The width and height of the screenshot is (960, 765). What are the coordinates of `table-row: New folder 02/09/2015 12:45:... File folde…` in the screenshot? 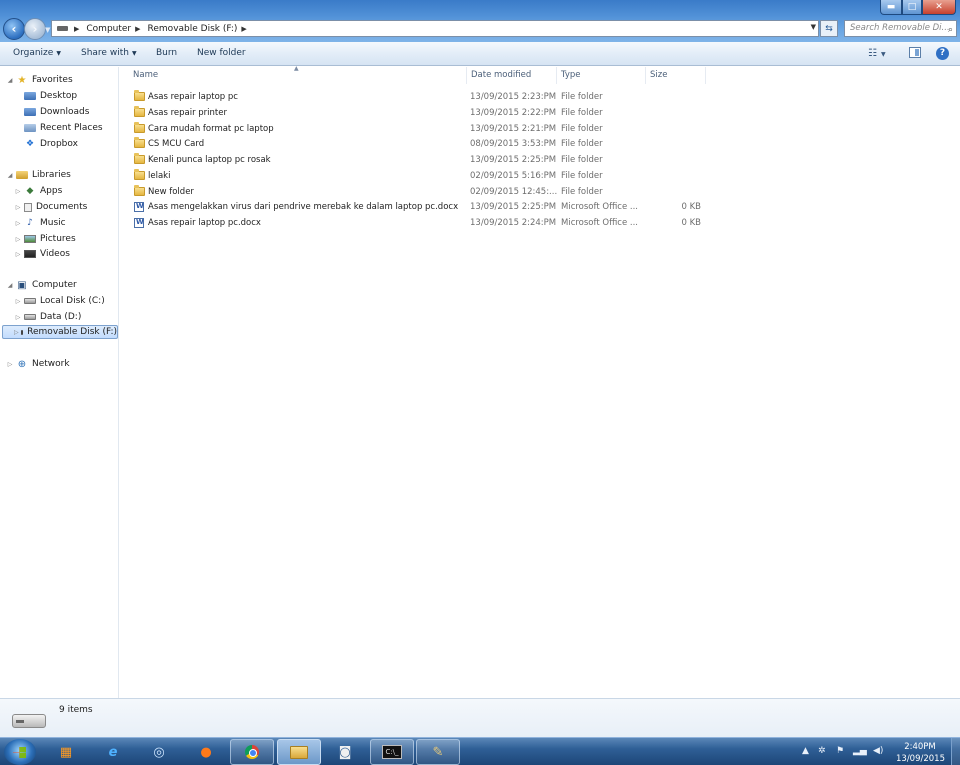 It's located at (420, 192).